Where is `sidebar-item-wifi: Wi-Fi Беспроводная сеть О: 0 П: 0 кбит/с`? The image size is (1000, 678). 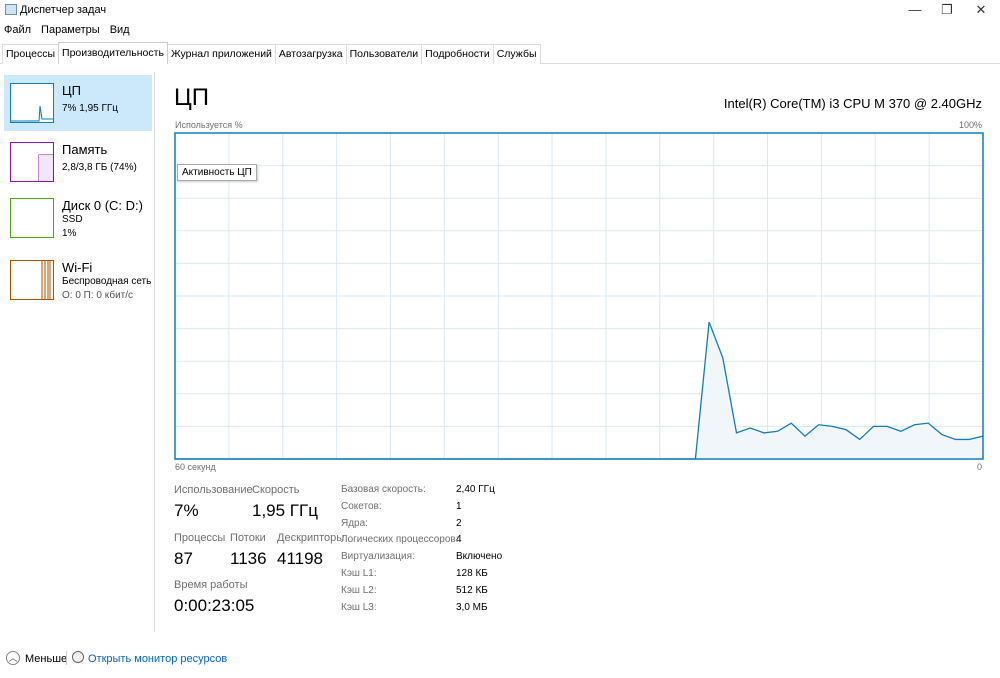
sidebar-item-wifi: Wi-Fi Беспроводная сеть О: 0 П: 0 кбит/с is located at coordinates (78, 280).